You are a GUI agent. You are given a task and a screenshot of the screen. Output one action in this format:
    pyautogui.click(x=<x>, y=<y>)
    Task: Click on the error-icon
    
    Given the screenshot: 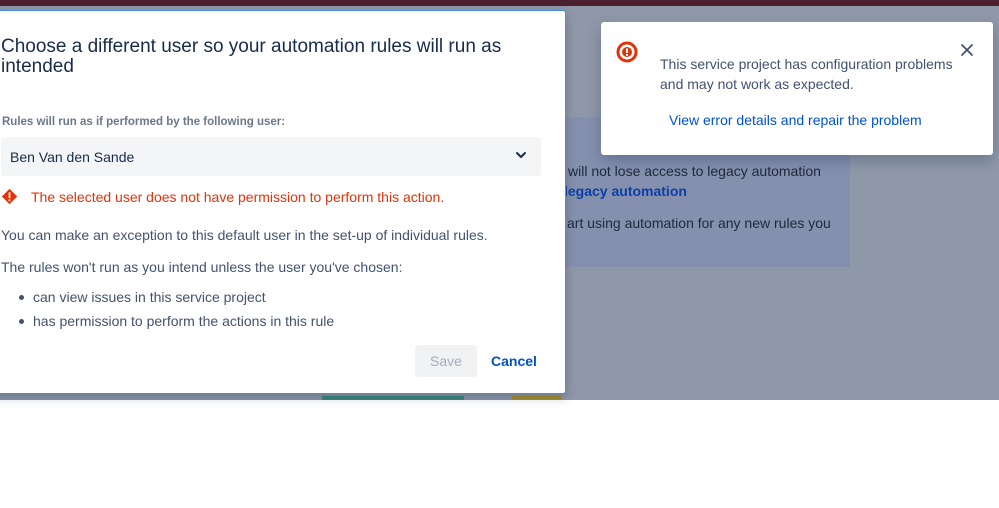 What is the action you would take?
    pyautogui.click(x=9, y=196)
    